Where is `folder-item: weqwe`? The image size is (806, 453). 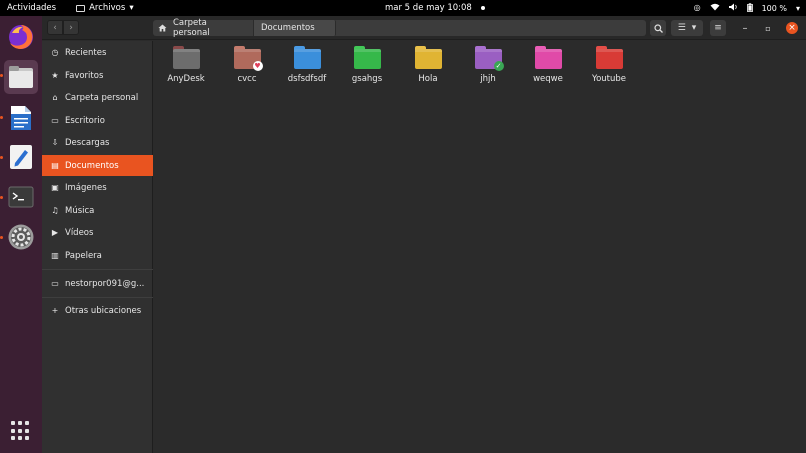 folder-item: weqwe is located at coordinates (548, 65).